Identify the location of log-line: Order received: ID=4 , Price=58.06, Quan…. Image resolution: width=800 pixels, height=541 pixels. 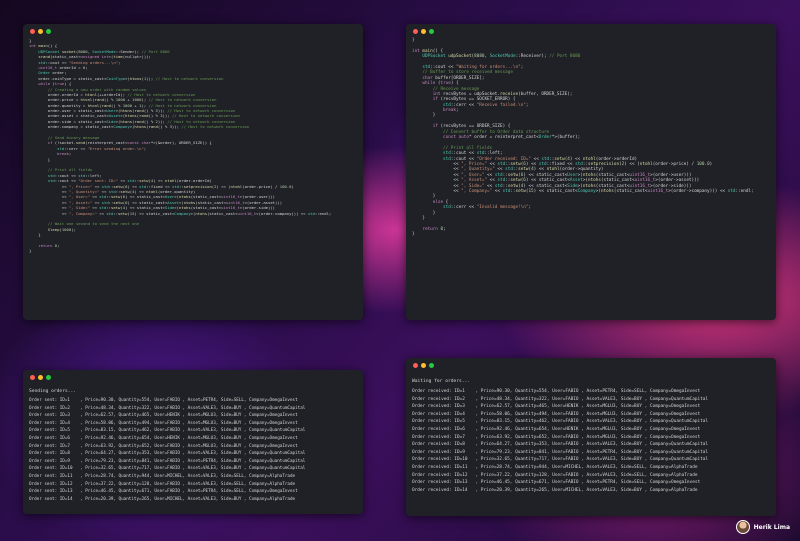
(556, 414).